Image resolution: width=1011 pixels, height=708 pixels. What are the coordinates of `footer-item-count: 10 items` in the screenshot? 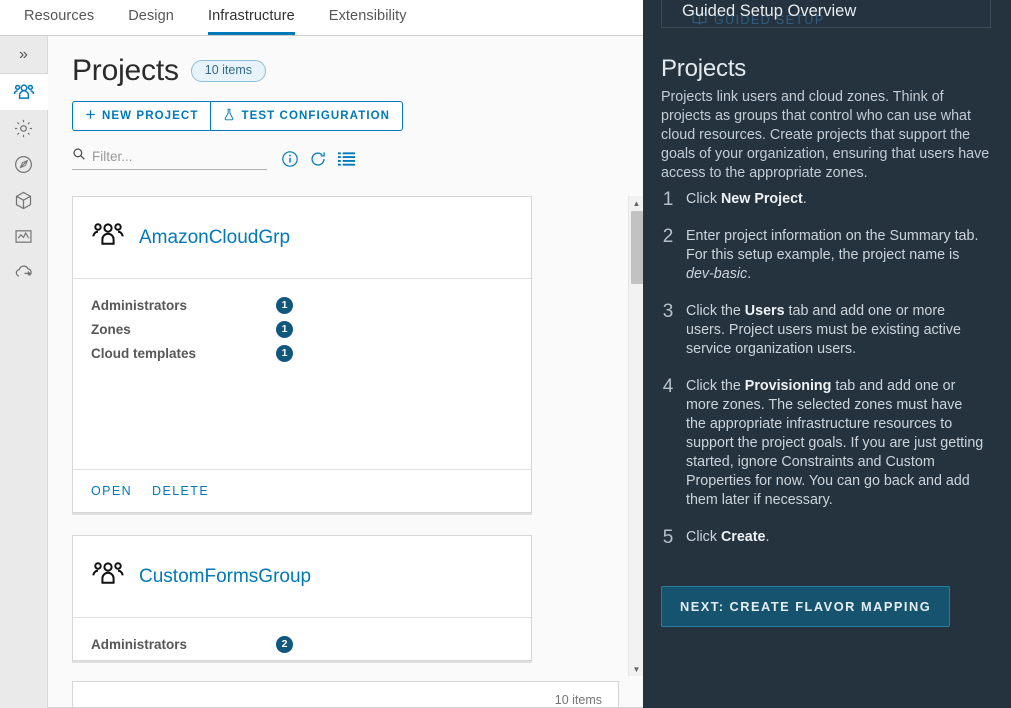 It's located at (578, 700).